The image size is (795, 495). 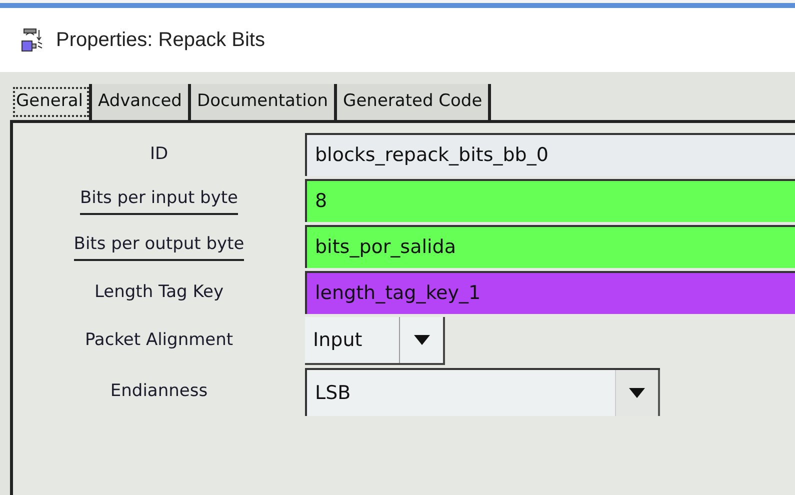 I want to click on tab: General, so click(x=51, y=102).